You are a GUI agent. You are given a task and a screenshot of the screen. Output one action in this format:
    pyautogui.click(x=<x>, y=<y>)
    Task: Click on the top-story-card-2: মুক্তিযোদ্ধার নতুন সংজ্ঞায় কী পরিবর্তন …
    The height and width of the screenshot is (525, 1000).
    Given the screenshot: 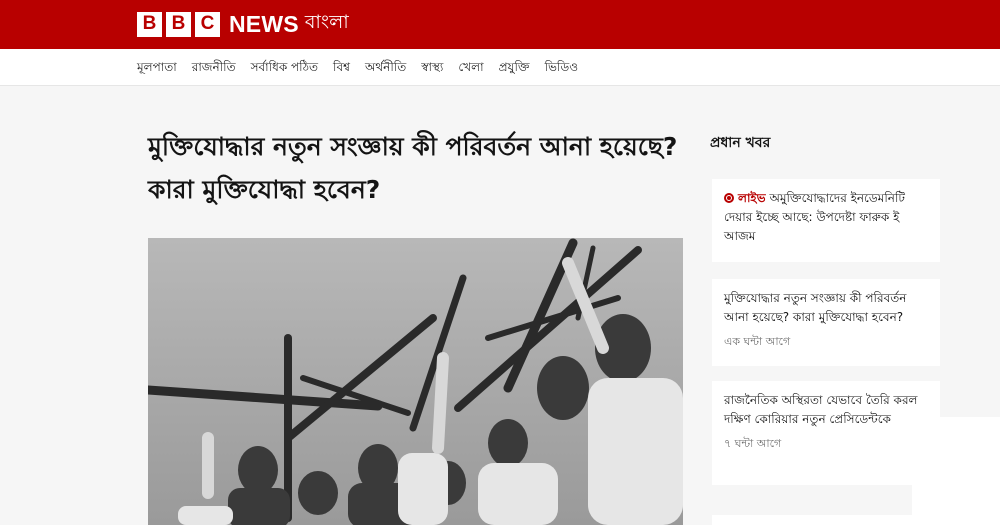 What is the action you would take?
    pyautogui.click(x=826, y=322)
    